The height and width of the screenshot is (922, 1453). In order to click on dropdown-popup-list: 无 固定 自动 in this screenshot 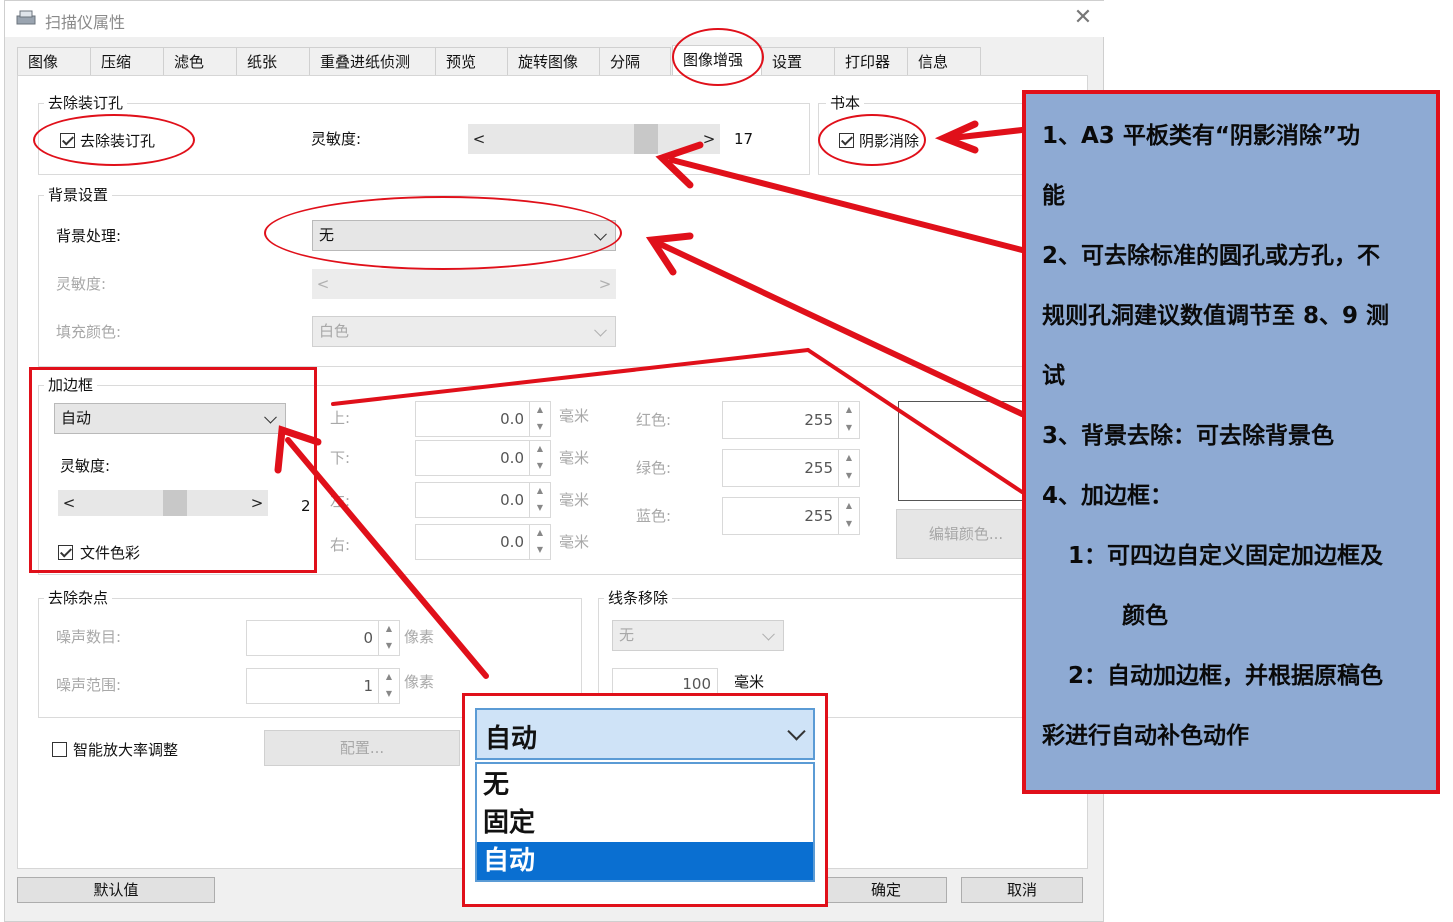, I will do `click(645, 822)`.